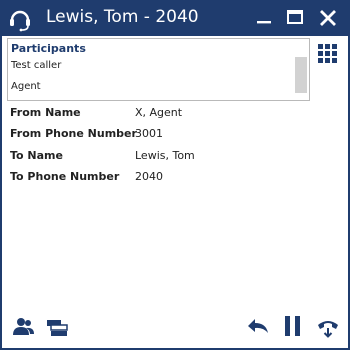 Image resolution: width=350 pixels, height=350 pixels. Describe the element at coordinates (264, 22) in the screenshot. I see `minimize-icon` at that location.